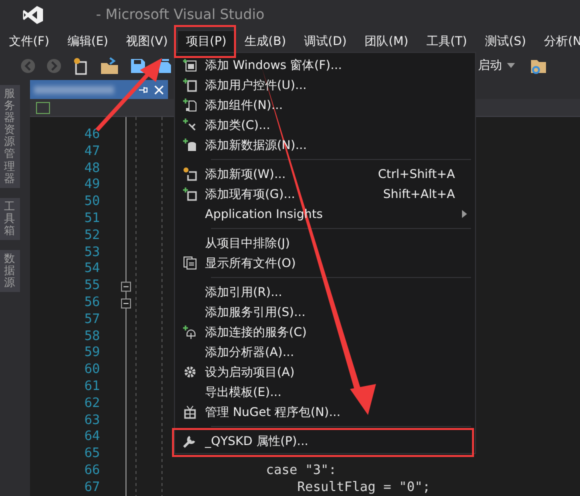 The height and width of the screenshot is (496, 580). I want to click on existing-item-icon, so click(190, 194).